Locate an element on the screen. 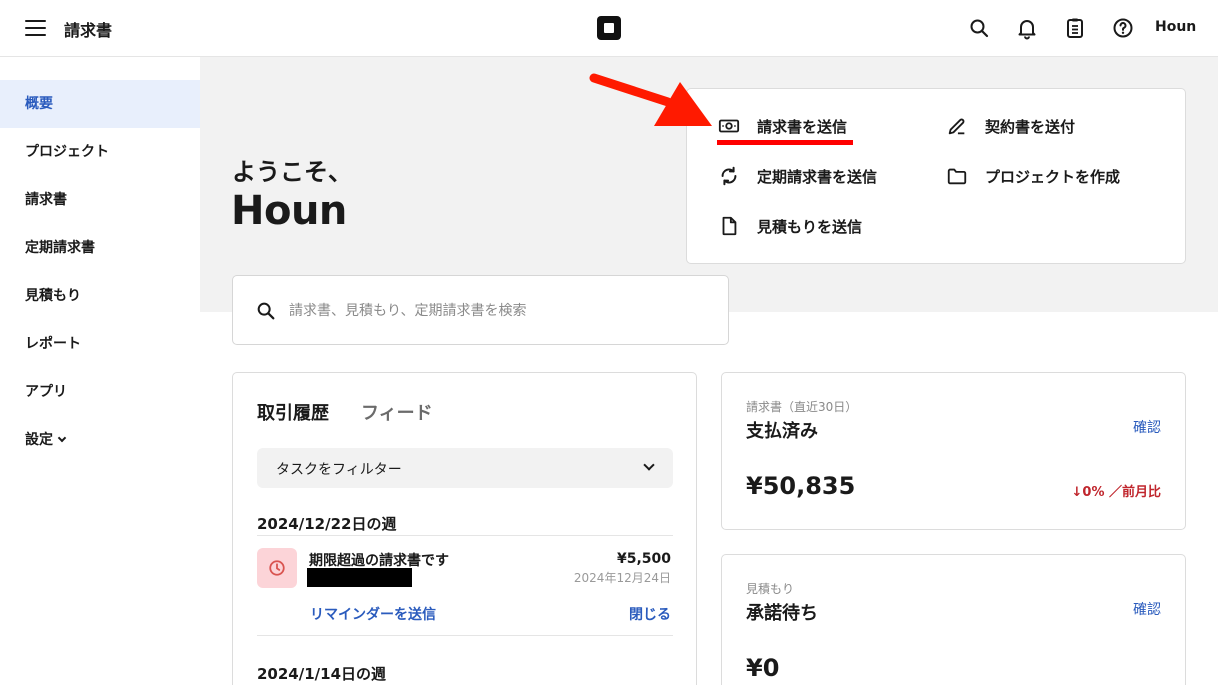  close-link: 閉じる is located at coordinates (650, 614).